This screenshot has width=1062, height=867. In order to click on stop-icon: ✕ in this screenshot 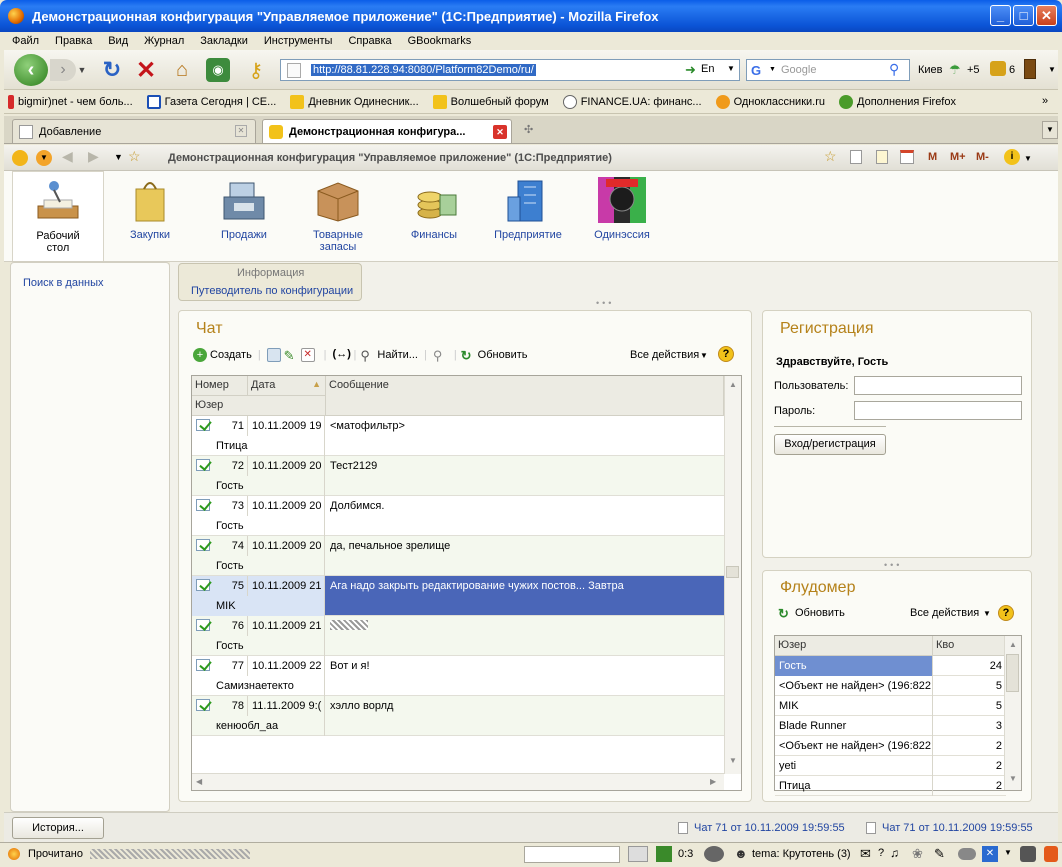, I will do `click(146, 70)`.